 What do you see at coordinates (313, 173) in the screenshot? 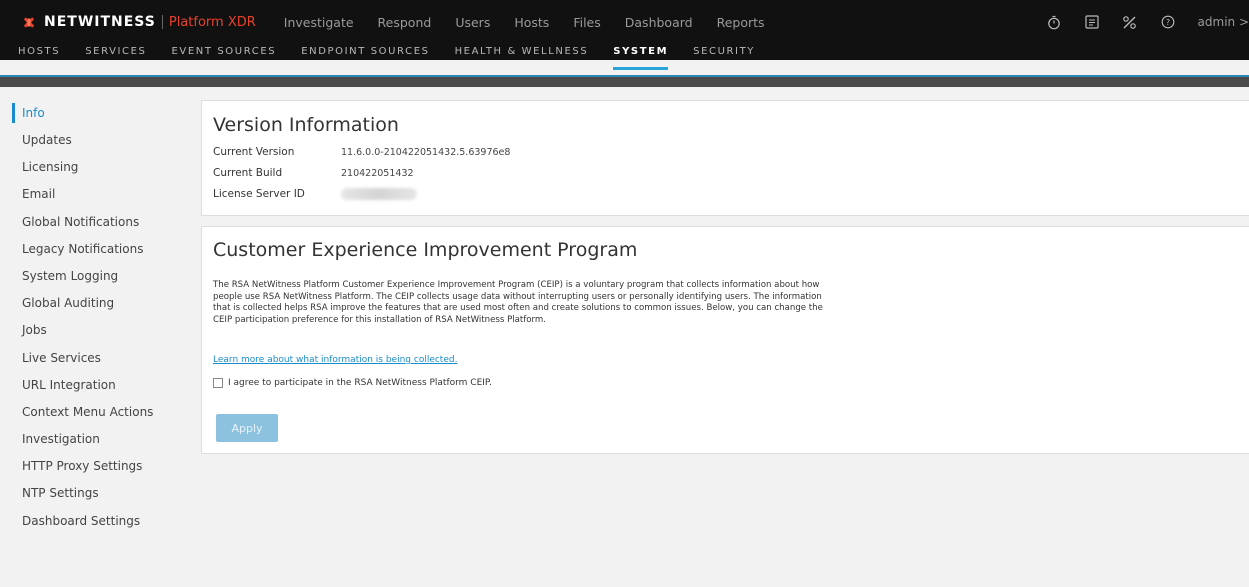
I see `current-build-row: Current Build 210422051432` at bounding box center [313, 173].